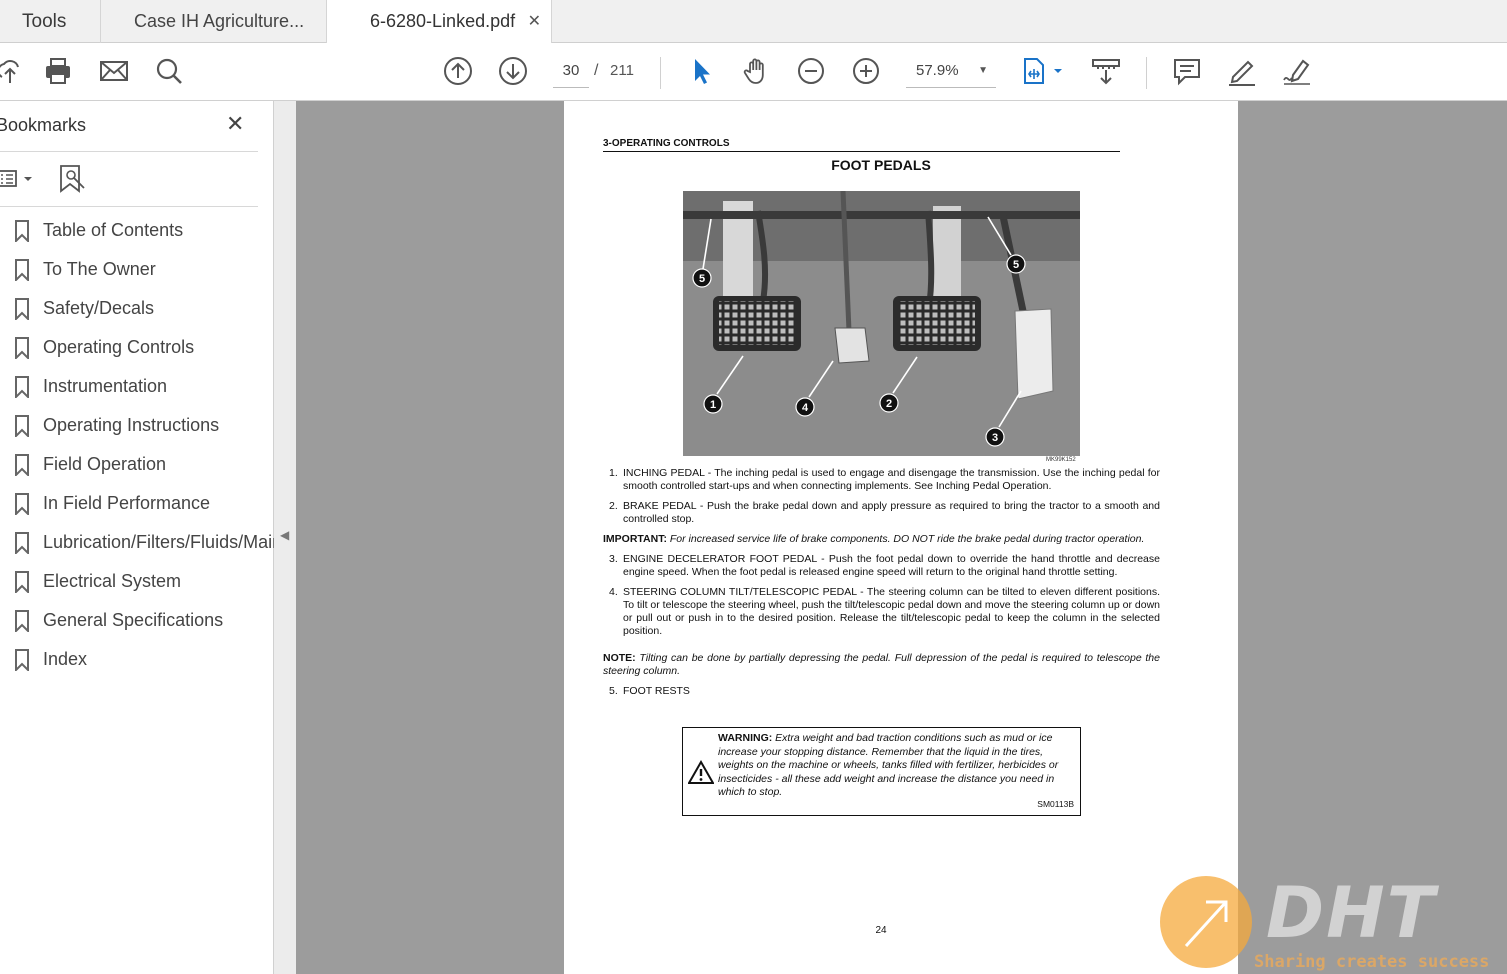 This screenshot has height=974, width=1507. Describe the element at coordinates (1055, 804) in the screenshot. I see `warning-code: SM0113B` at that location.